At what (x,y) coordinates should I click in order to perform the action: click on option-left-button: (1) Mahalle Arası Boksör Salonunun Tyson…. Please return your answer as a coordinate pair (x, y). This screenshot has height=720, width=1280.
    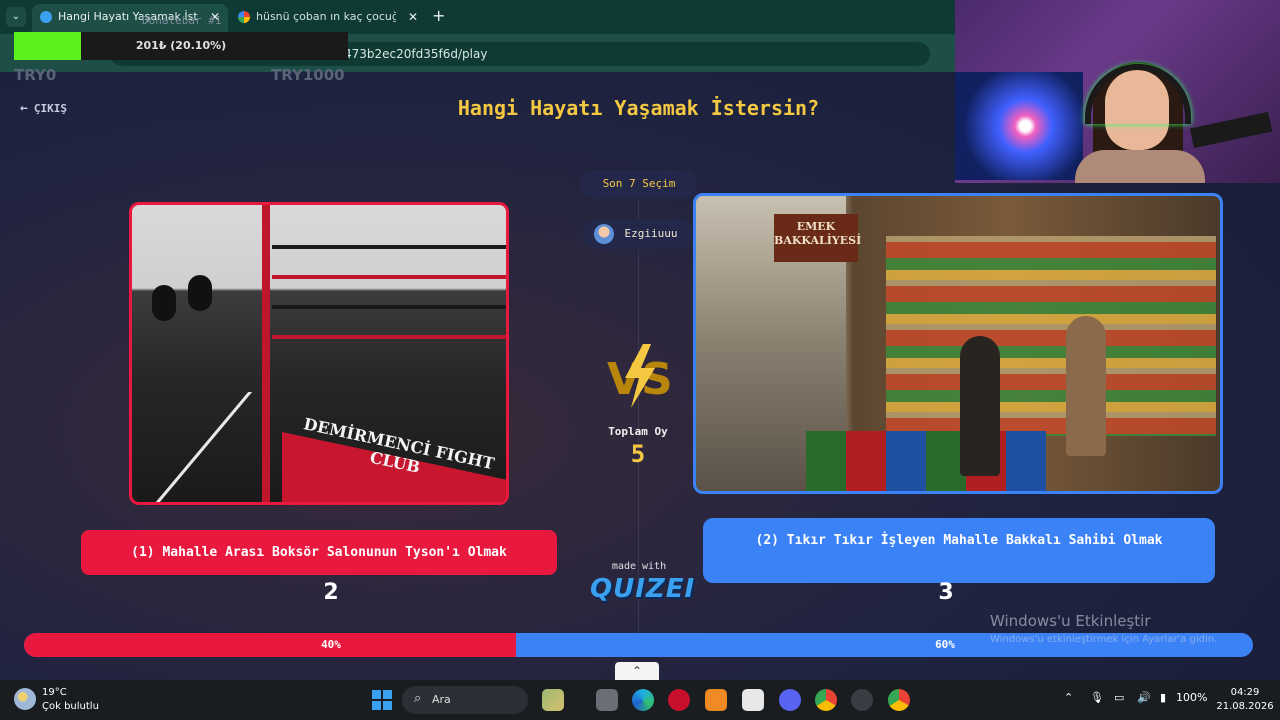
    Looking at the image, I should click on (319, 552).